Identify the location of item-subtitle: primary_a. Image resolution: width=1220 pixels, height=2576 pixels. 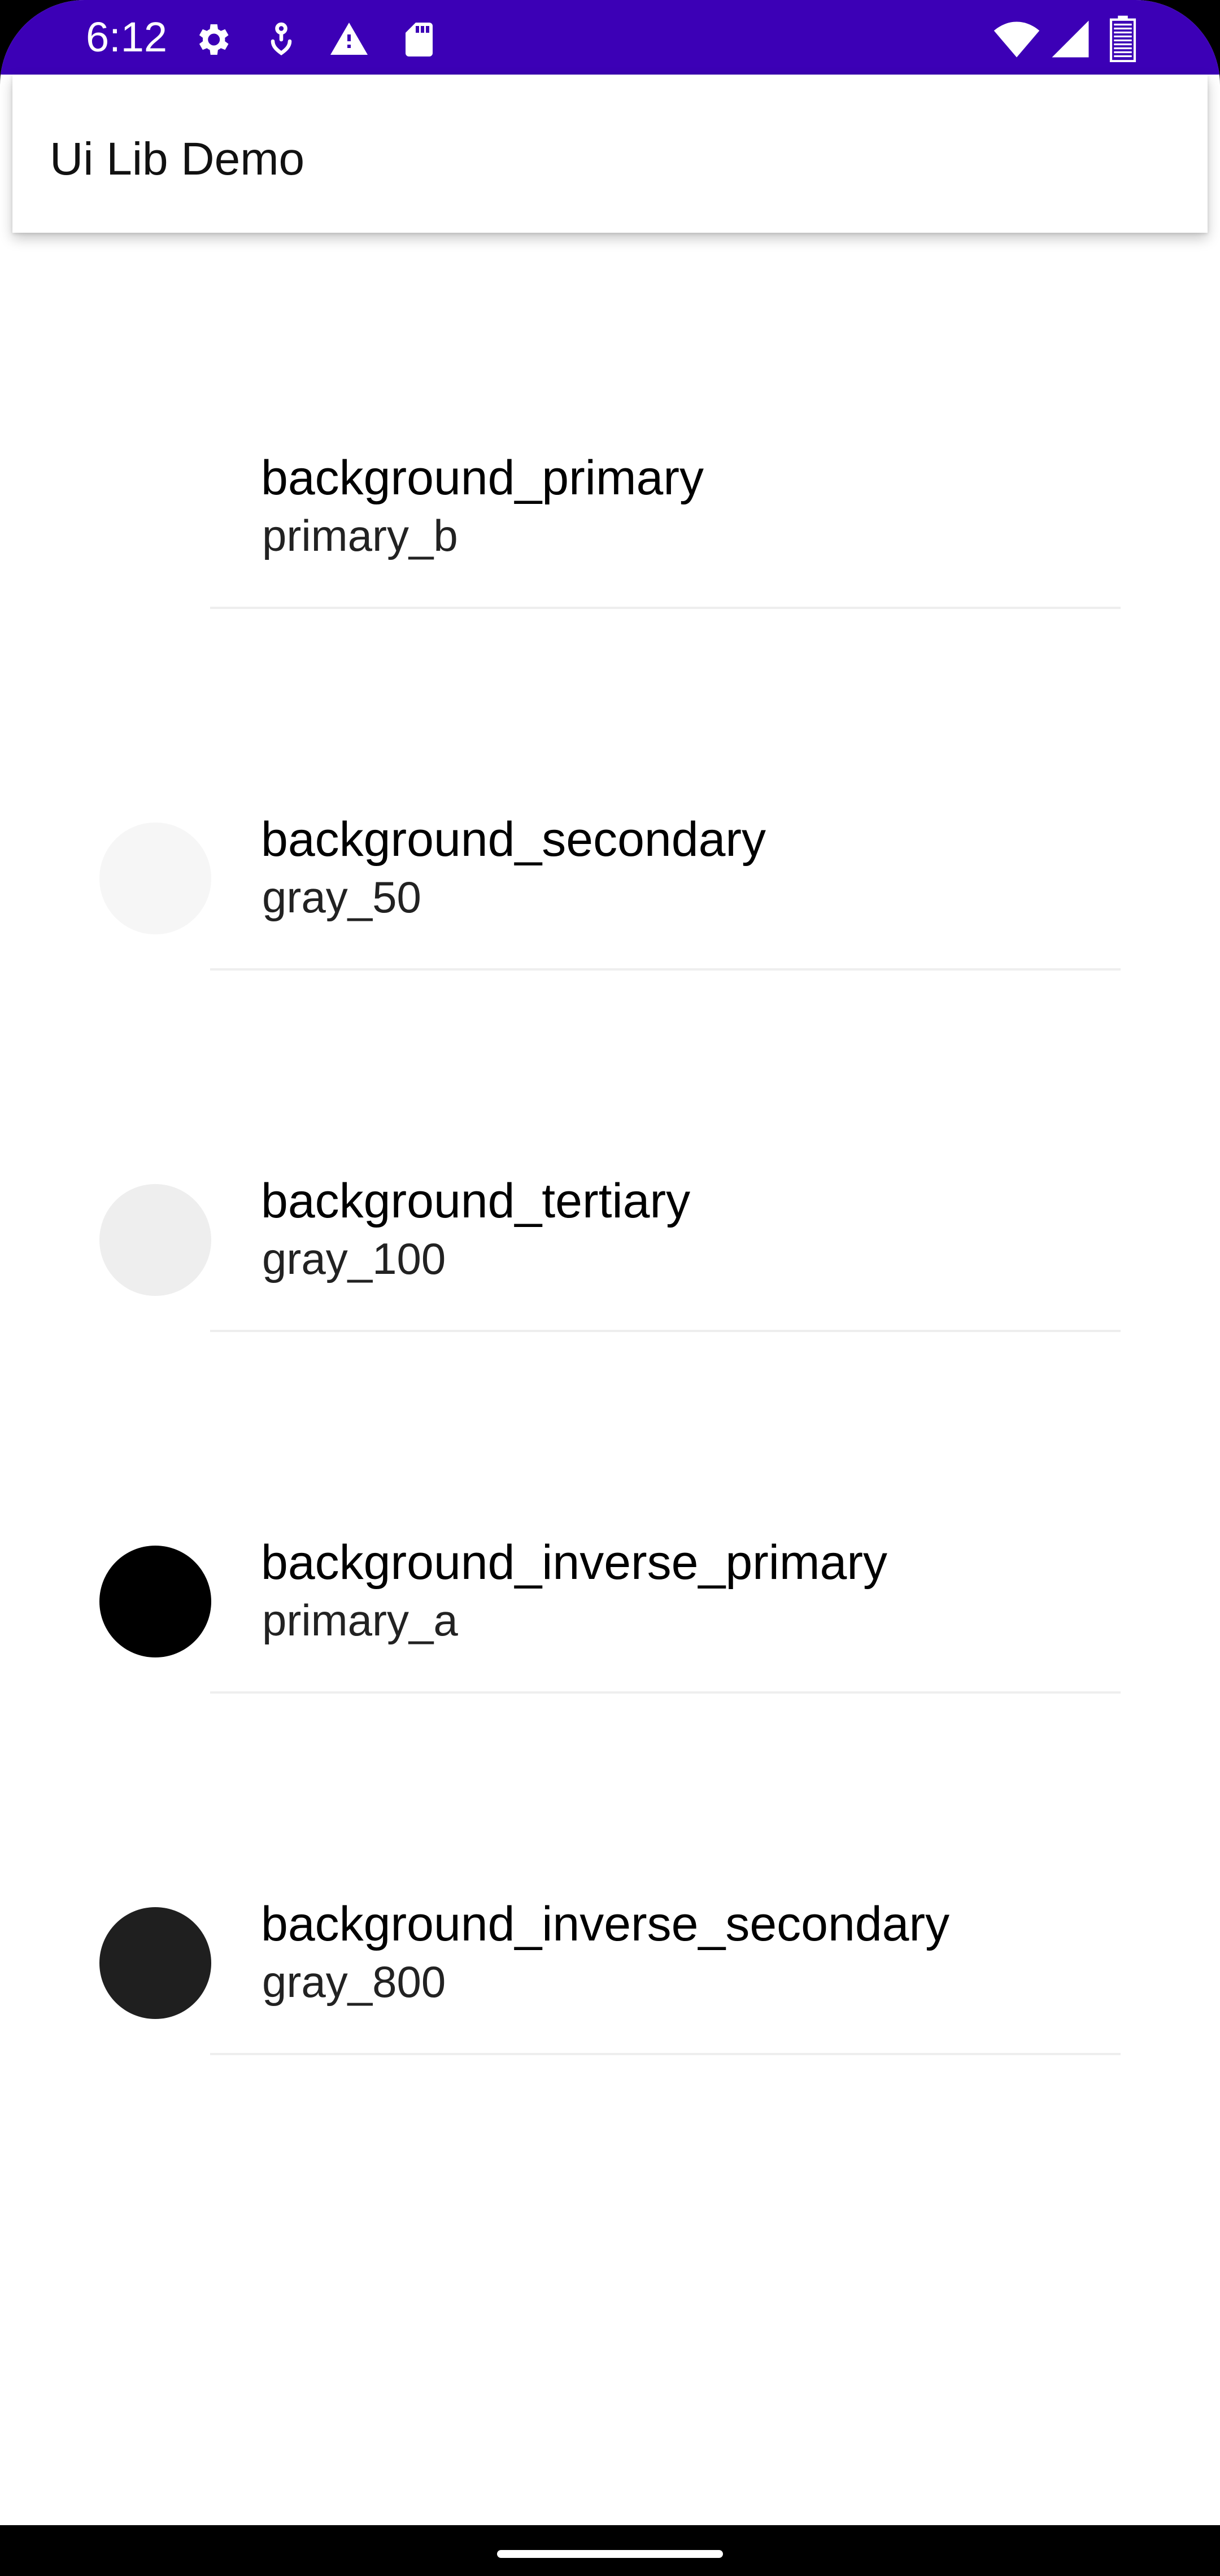
(360, 1620).